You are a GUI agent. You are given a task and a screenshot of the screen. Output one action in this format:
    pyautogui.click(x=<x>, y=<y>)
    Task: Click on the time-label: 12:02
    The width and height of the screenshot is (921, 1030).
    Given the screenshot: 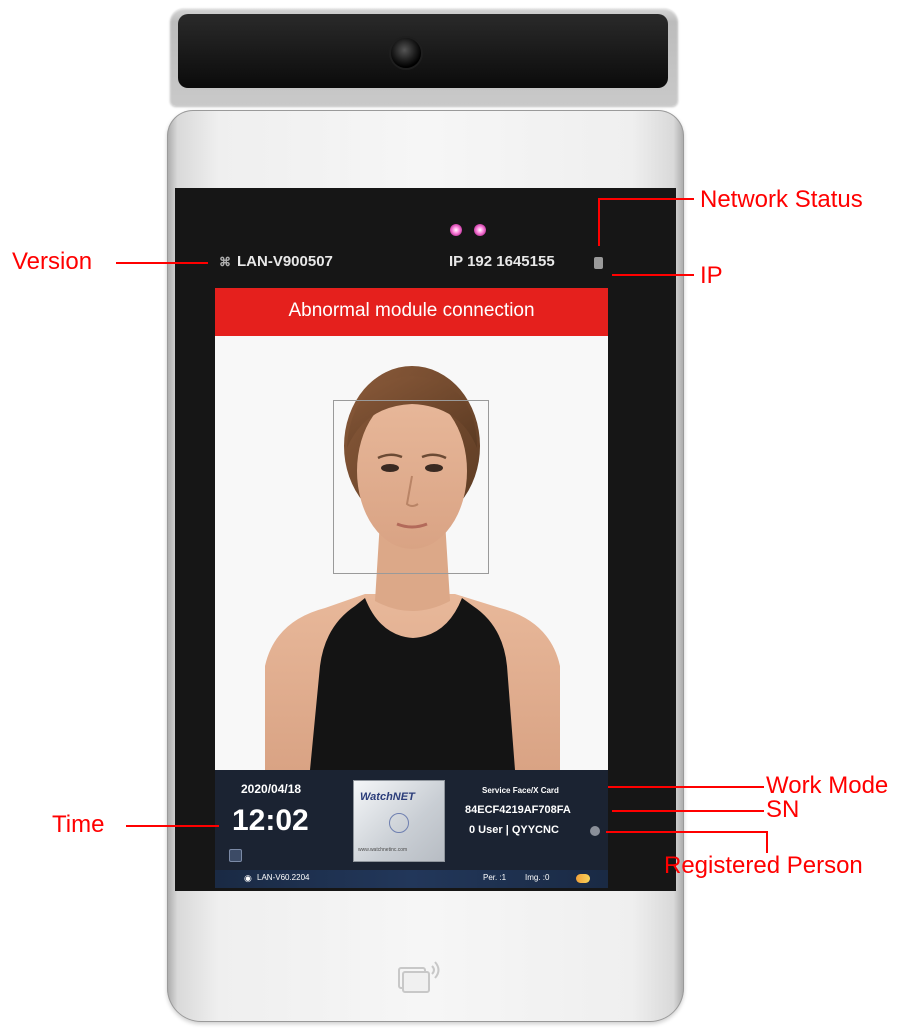 What is the action you would take?
    pyautogui.click(x=270, y=820)
    